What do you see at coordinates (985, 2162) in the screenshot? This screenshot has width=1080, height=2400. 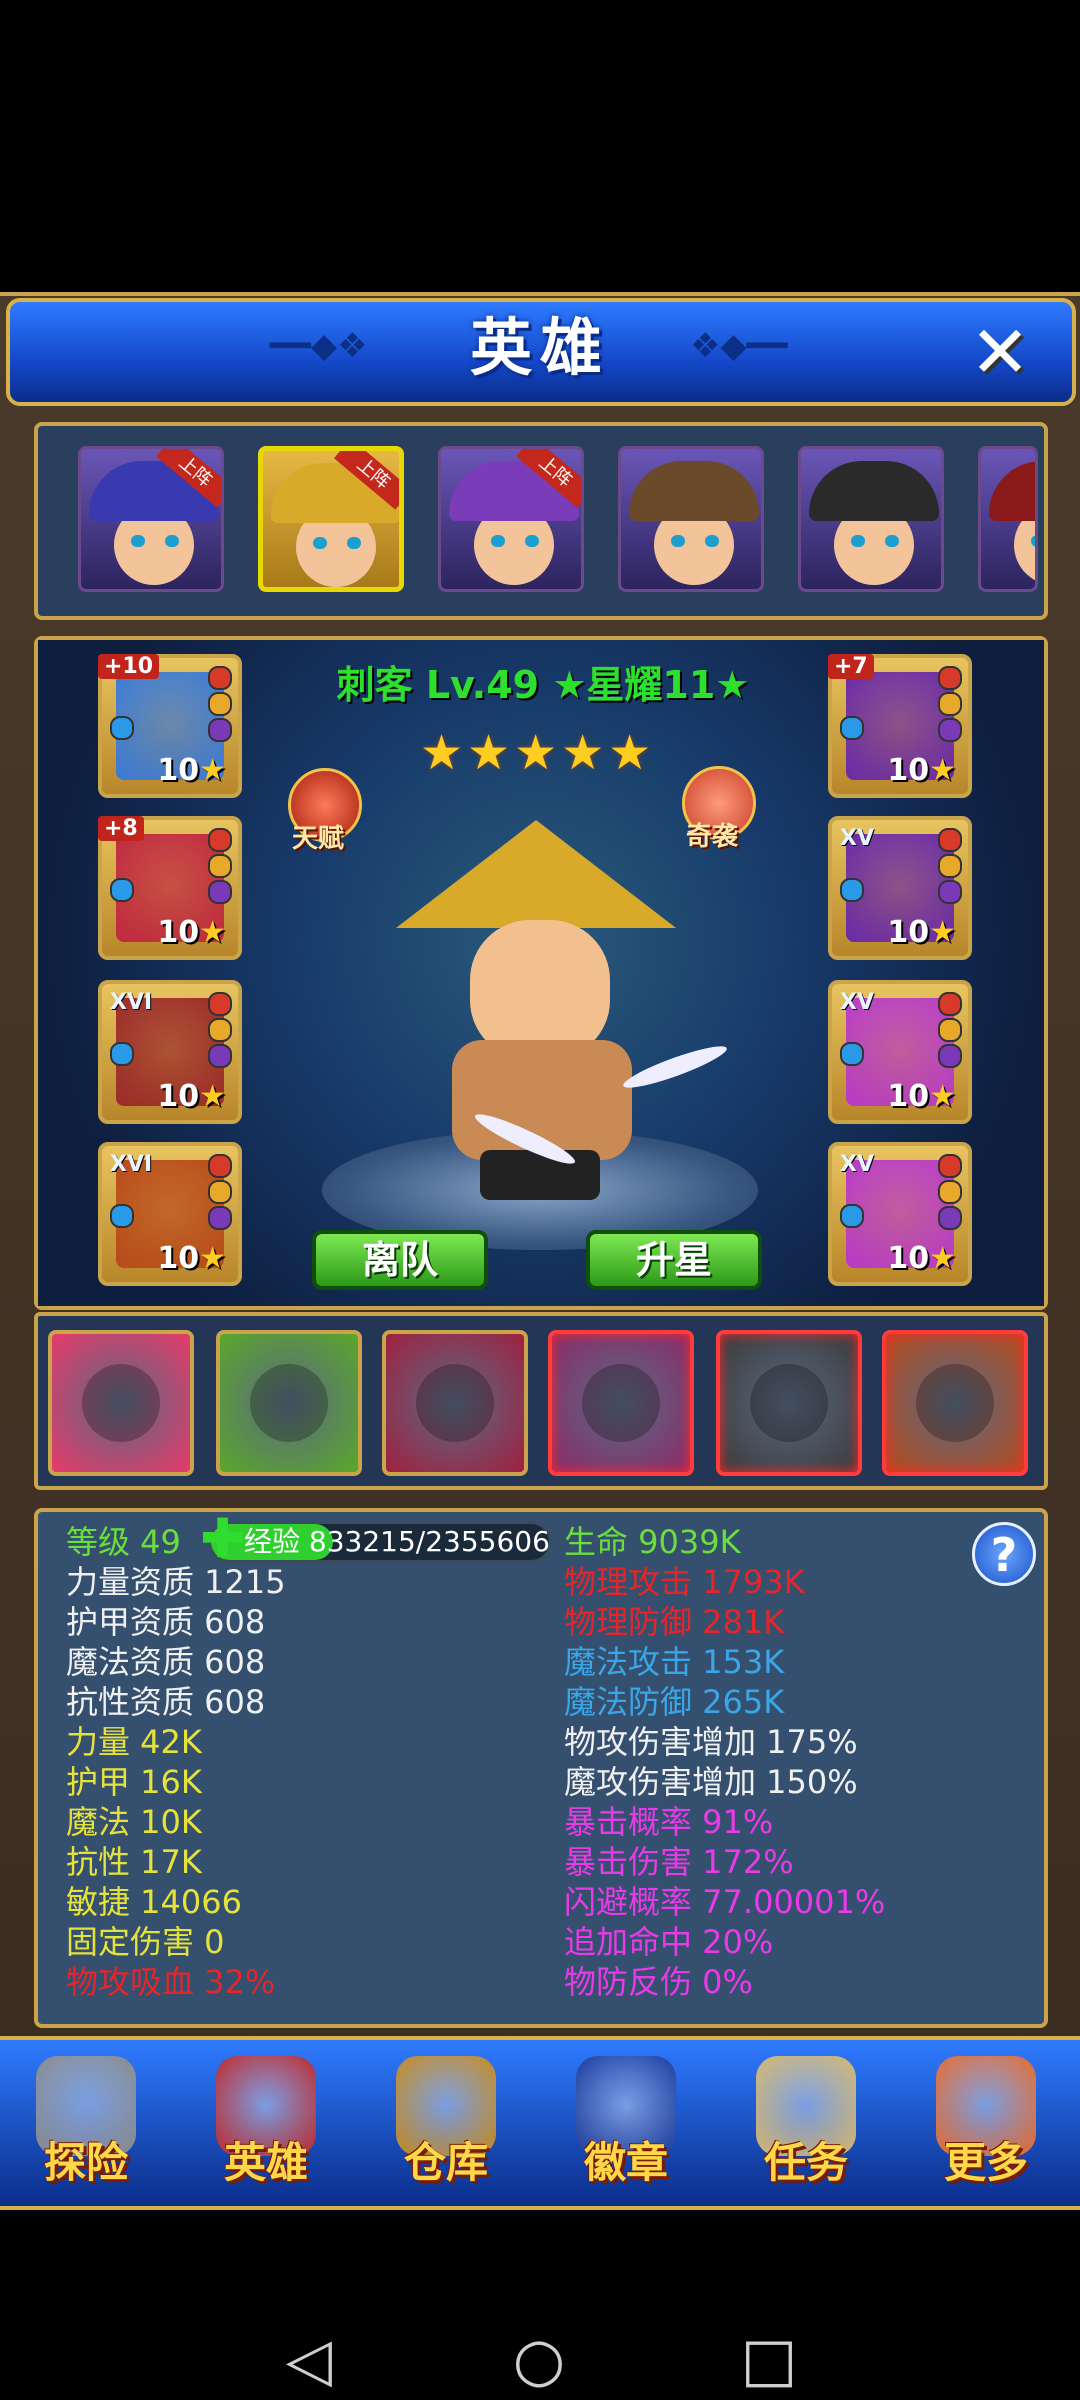 I see `nav-label: 更多` at bounding box center [985, 2162].